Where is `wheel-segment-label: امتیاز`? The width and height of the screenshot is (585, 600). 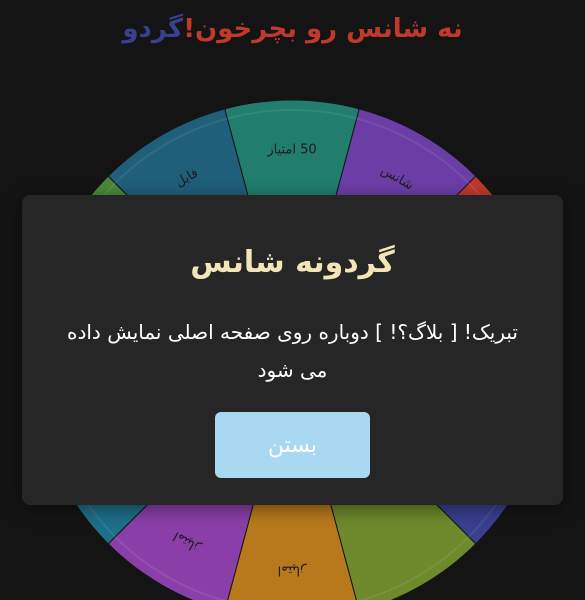 wheel-segment-label: امتیاز is located at coordinates (293, 570).